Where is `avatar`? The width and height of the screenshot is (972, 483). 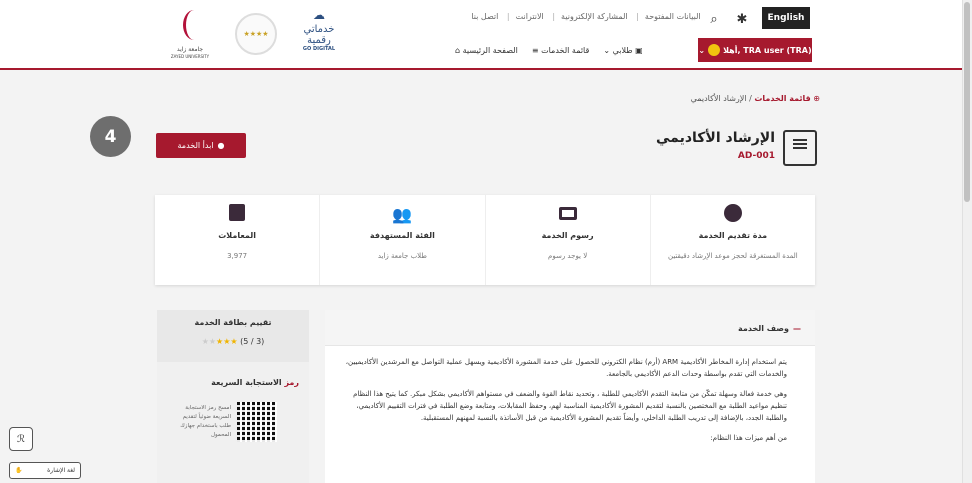 avatar is located at coordinates (714, 50).